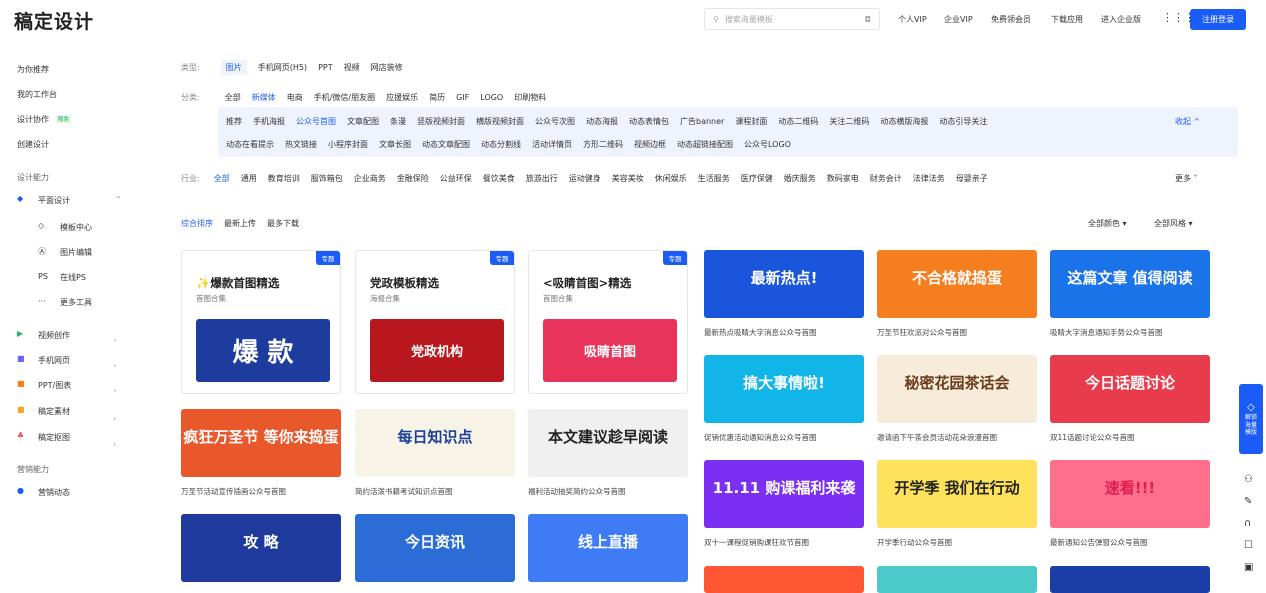  Describe the element at coordinates (800, 178) in the screenshot. I see `industry-14: 婚庆服务` at that location.